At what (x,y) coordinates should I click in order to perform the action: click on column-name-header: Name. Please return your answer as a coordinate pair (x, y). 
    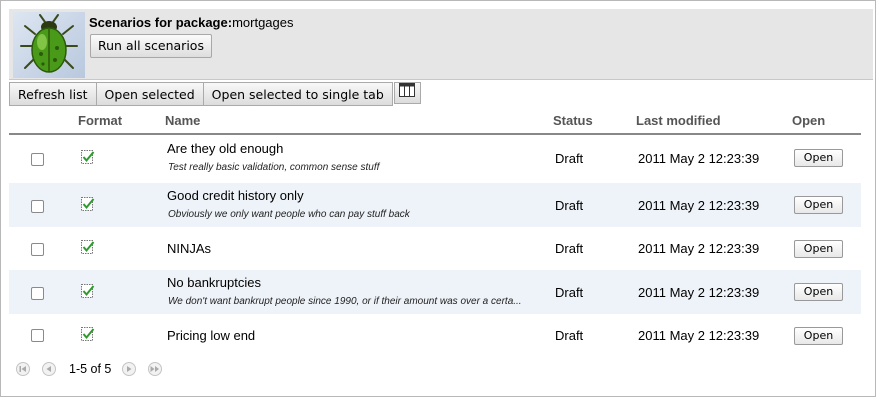
    Looking at the image, I should click on (182, 120).